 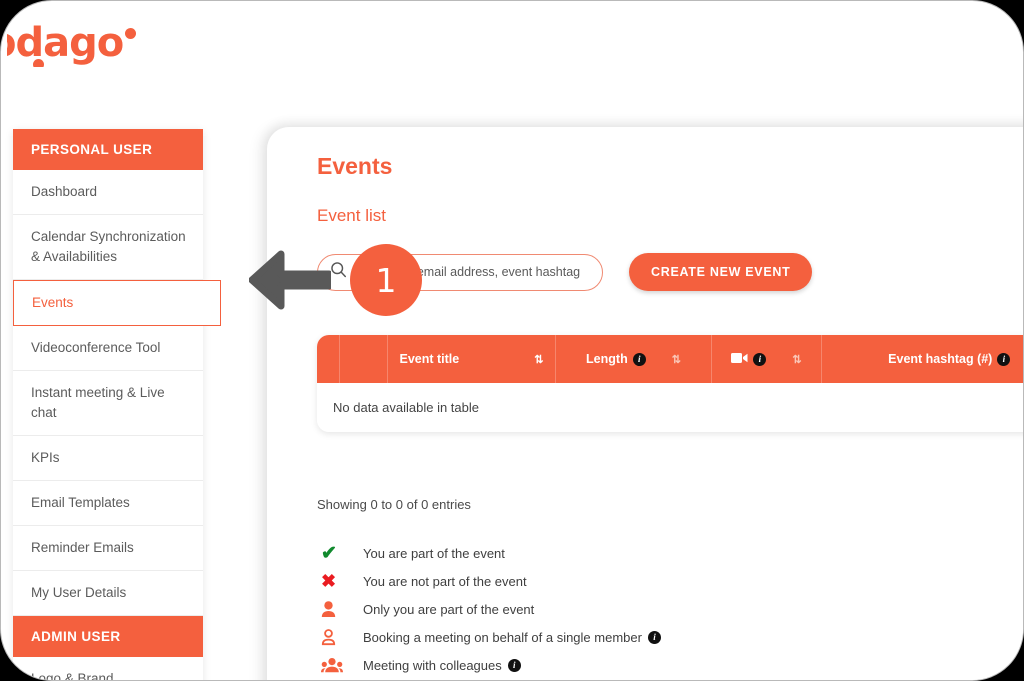 What do you see at coordinates (329, 553) in the screenshot?
I see `green-check-icon: ✔` at bounding box center [329, 553].